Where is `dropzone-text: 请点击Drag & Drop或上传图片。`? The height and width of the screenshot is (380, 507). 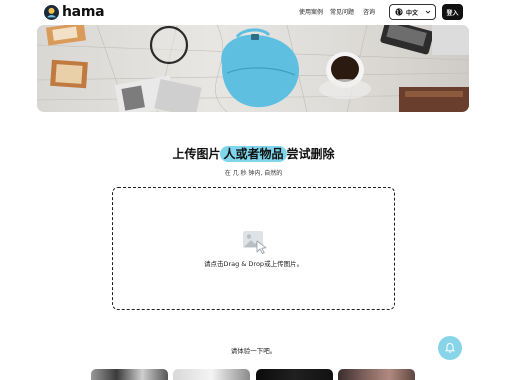
dropzone-text: 请点击Drag & Drop或上传图片。 is located at coordinates (253, 264).